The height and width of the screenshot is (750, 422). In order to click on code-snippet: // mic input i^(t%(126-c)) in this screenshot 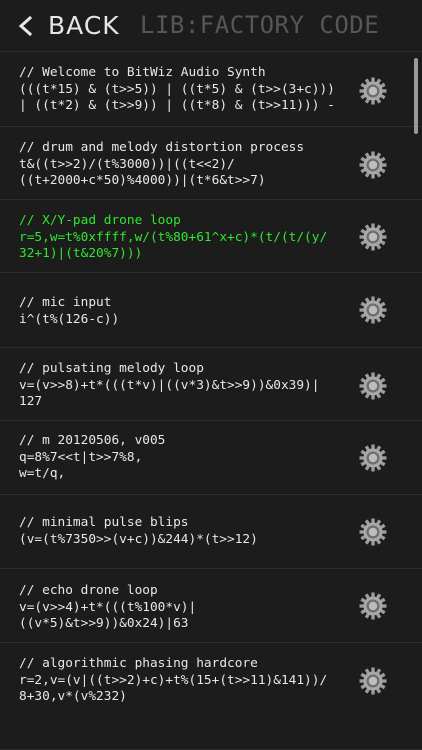, I will do `click(187, 311)`.